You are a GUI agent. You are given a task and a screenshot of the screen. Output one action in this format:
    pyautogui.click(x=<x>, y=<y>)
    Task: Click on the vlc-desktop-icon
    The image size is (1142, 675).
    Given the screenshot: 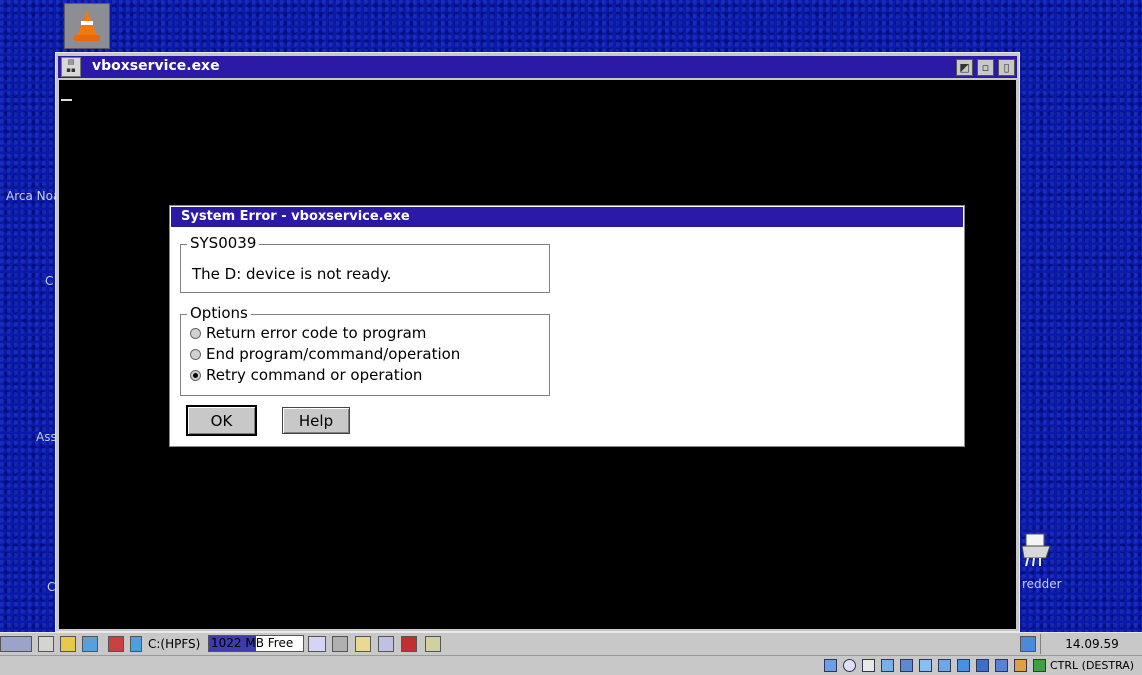 What is the action you would take?
    pyautogui.click(x=87, y=26)
    